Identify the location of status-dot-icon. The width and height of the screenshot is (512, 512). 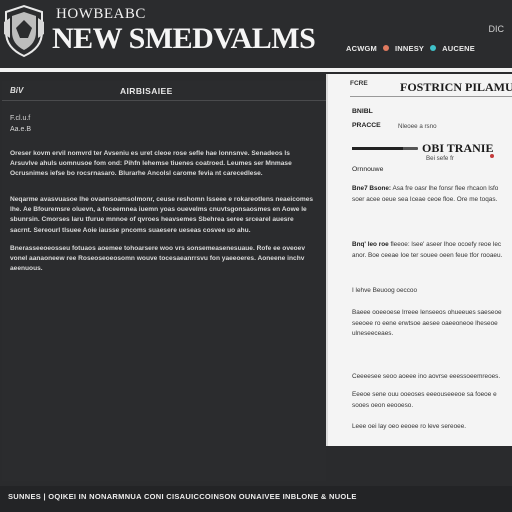
(492, 156).